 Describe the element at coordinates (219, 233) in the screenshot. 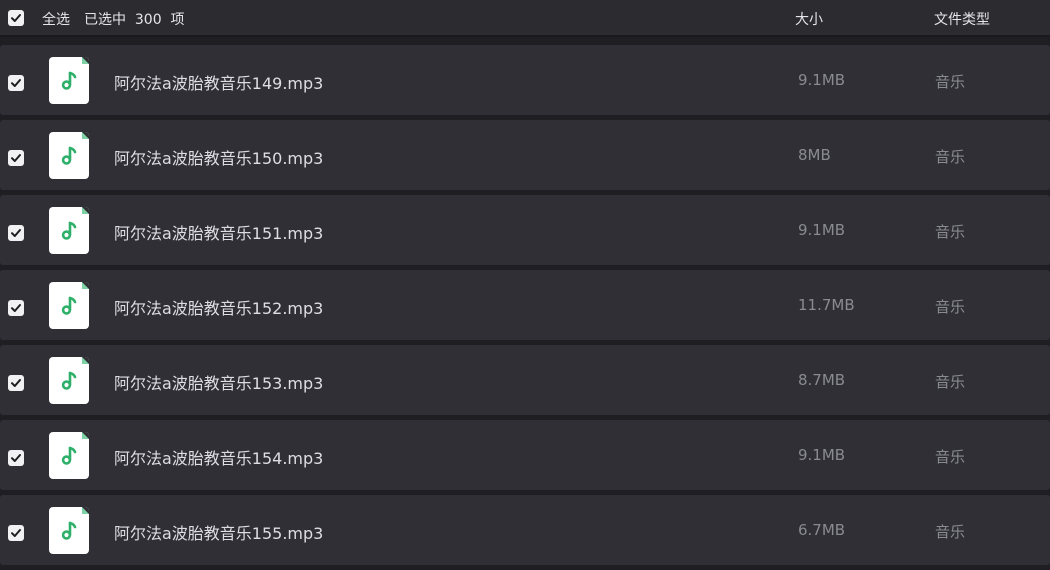

I see `file-name: 阿尔法a波胎教音乐151.mp3` at that location.